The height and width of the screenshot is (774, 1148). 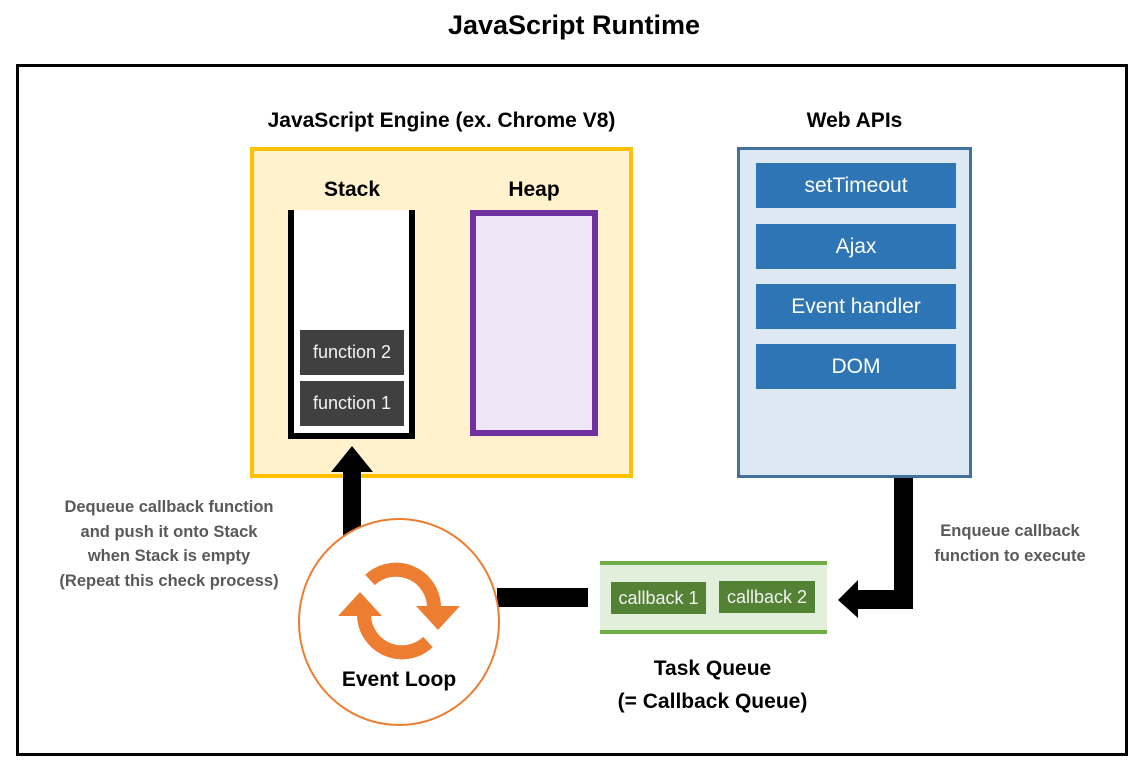 What do you see at coordinates (169, 580) in the screenshot?
I see `dequeue-note-line: (Repeat this check process)` at bounding box center [169, 580].